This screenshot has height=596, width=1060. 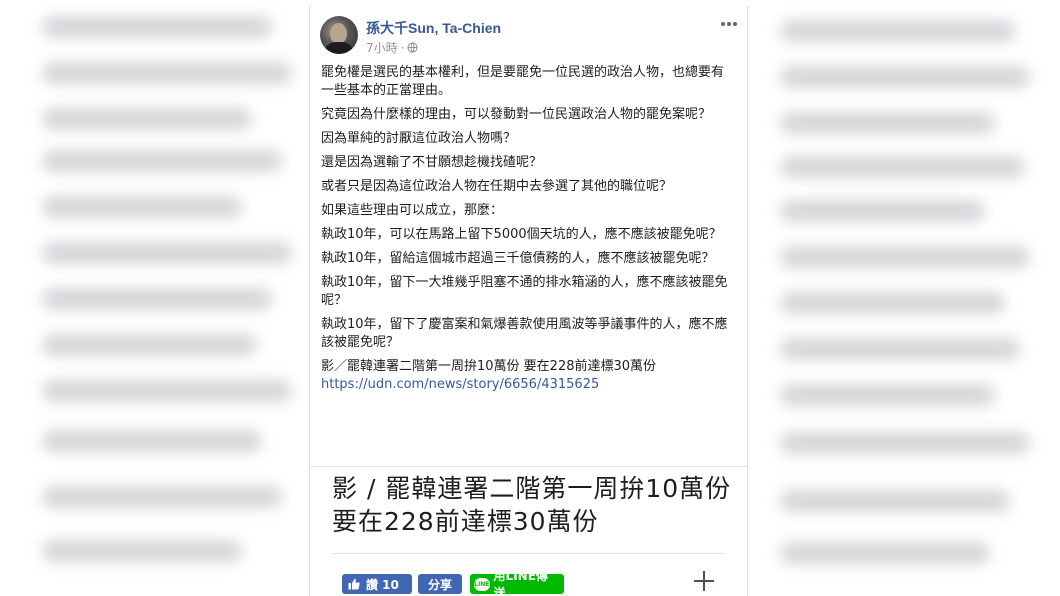 What do you see at coordinates (432, 162) in the screenshot?
I see `post-paragraph: 還是因為選輸了不甘願想趁機找碴呢？` at bounding box center [432, 162].